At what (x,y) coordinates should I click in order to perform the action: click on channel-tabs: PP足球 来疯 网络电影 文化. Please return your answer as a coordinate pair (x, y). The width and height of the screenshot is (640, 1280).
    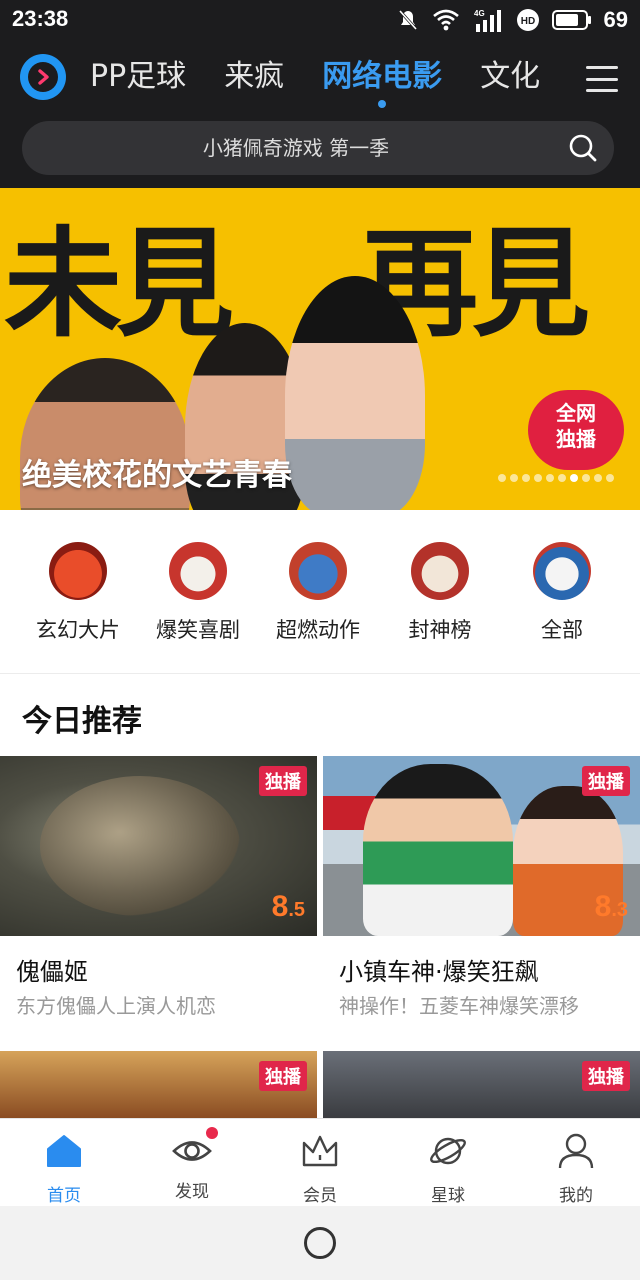
    Looking at the image, I should click on (315, 81).